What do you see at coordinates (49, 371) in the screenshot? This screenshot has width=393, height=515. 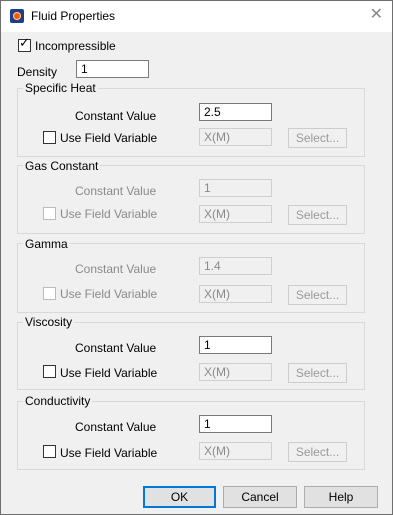 I see `viscosity-field-variable-checkbox` at bounding box center [49, 371].